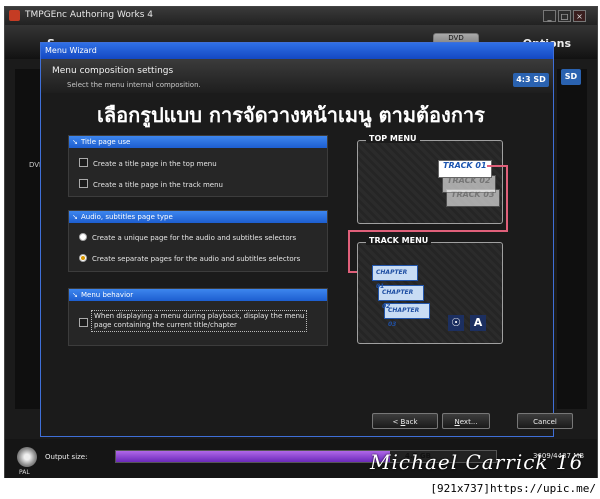 Image resolution: width=600 pixels, height=499 pixels. Describe the element at coordinates (396, 422) in the screenshot. I see `back-prefix: <` at that location.